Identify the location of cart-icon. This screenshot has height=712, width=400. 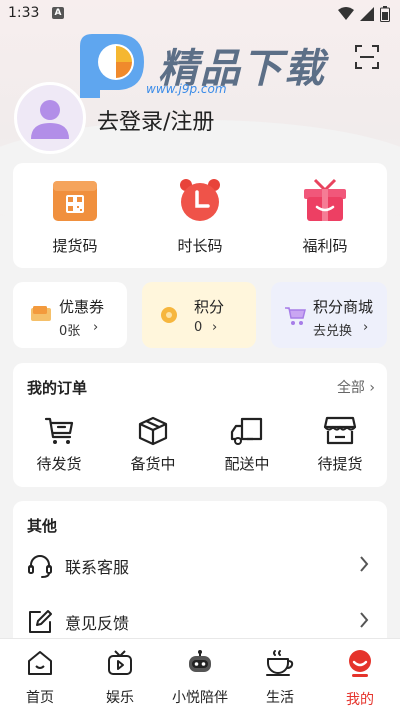
(59, 430).